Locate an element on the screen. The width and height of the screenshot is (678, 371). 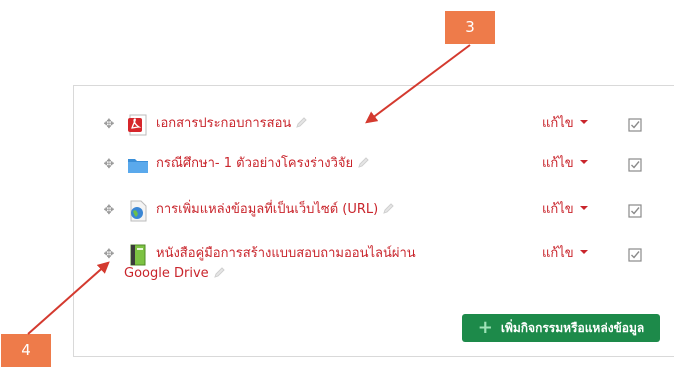
activity-title: การเพิ่มแหล่งข้อมูลที่เป็นเว็บไซต์ (URL) is located at coordinates (275, 210).